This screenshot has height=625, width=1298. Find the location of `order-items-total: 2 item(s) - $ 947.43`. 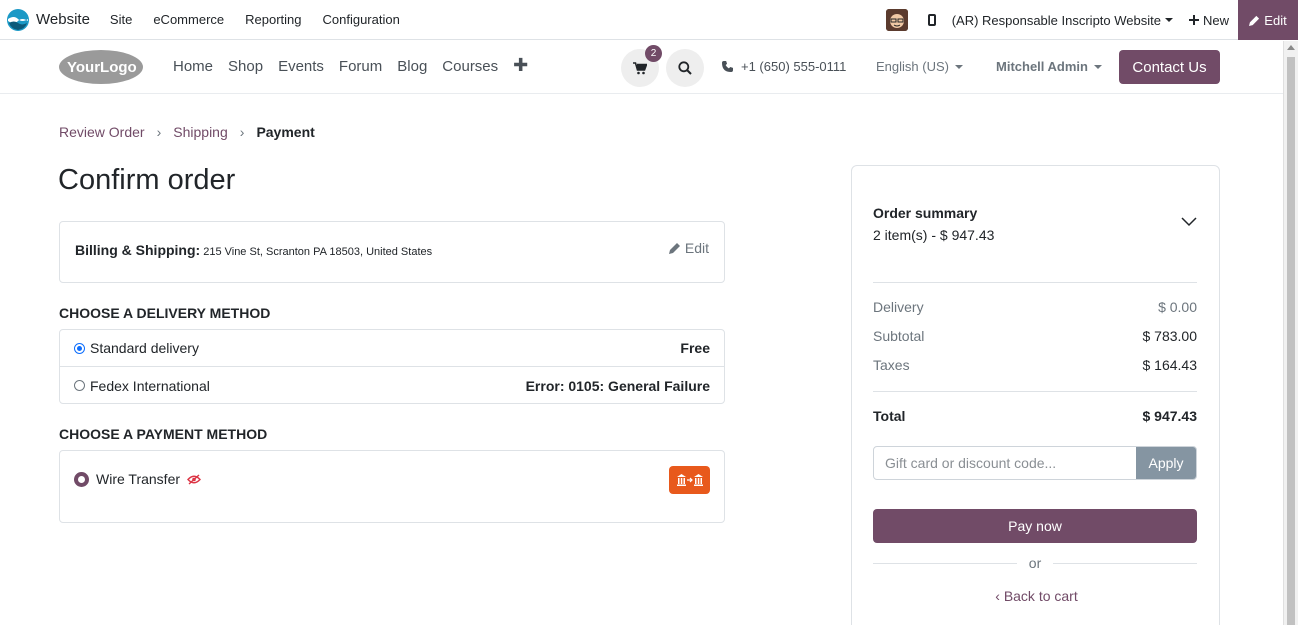

order-items-total: 2 item(s) - $ 947.43 is located at coordinates (934, 235).